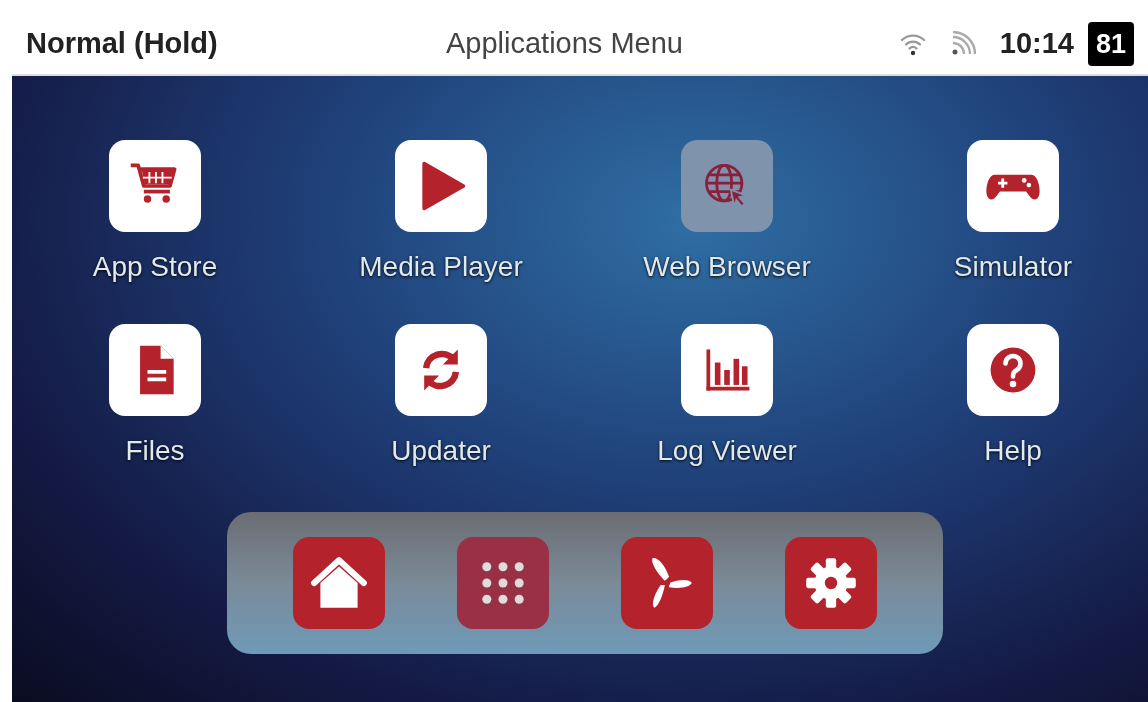  What do you see at coordinates (1013, 451) in the screenshot?
I see `app-label: Help` at bounding box center [1013, 451].